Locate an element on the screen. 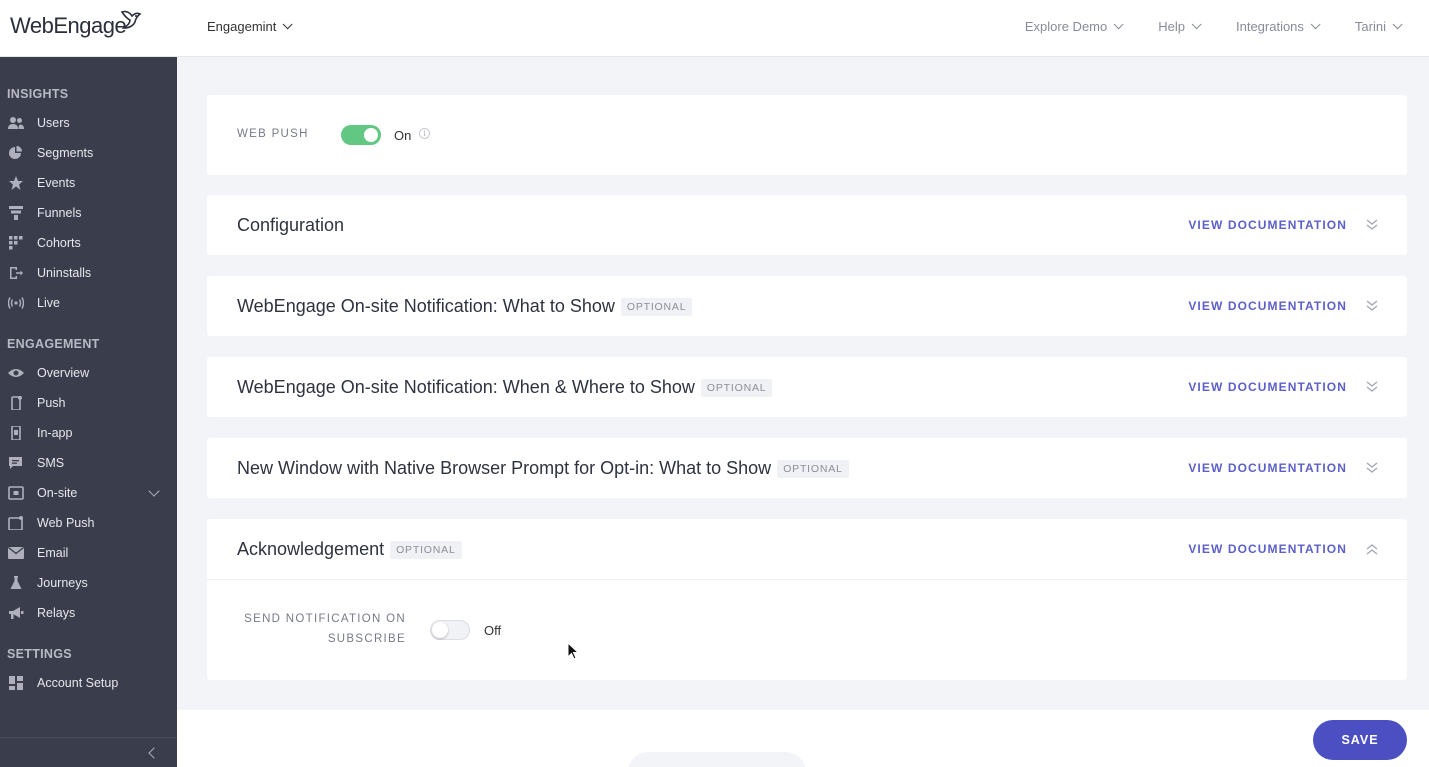  sidebar-item-label: In-app is located at coordinates (55, 433).